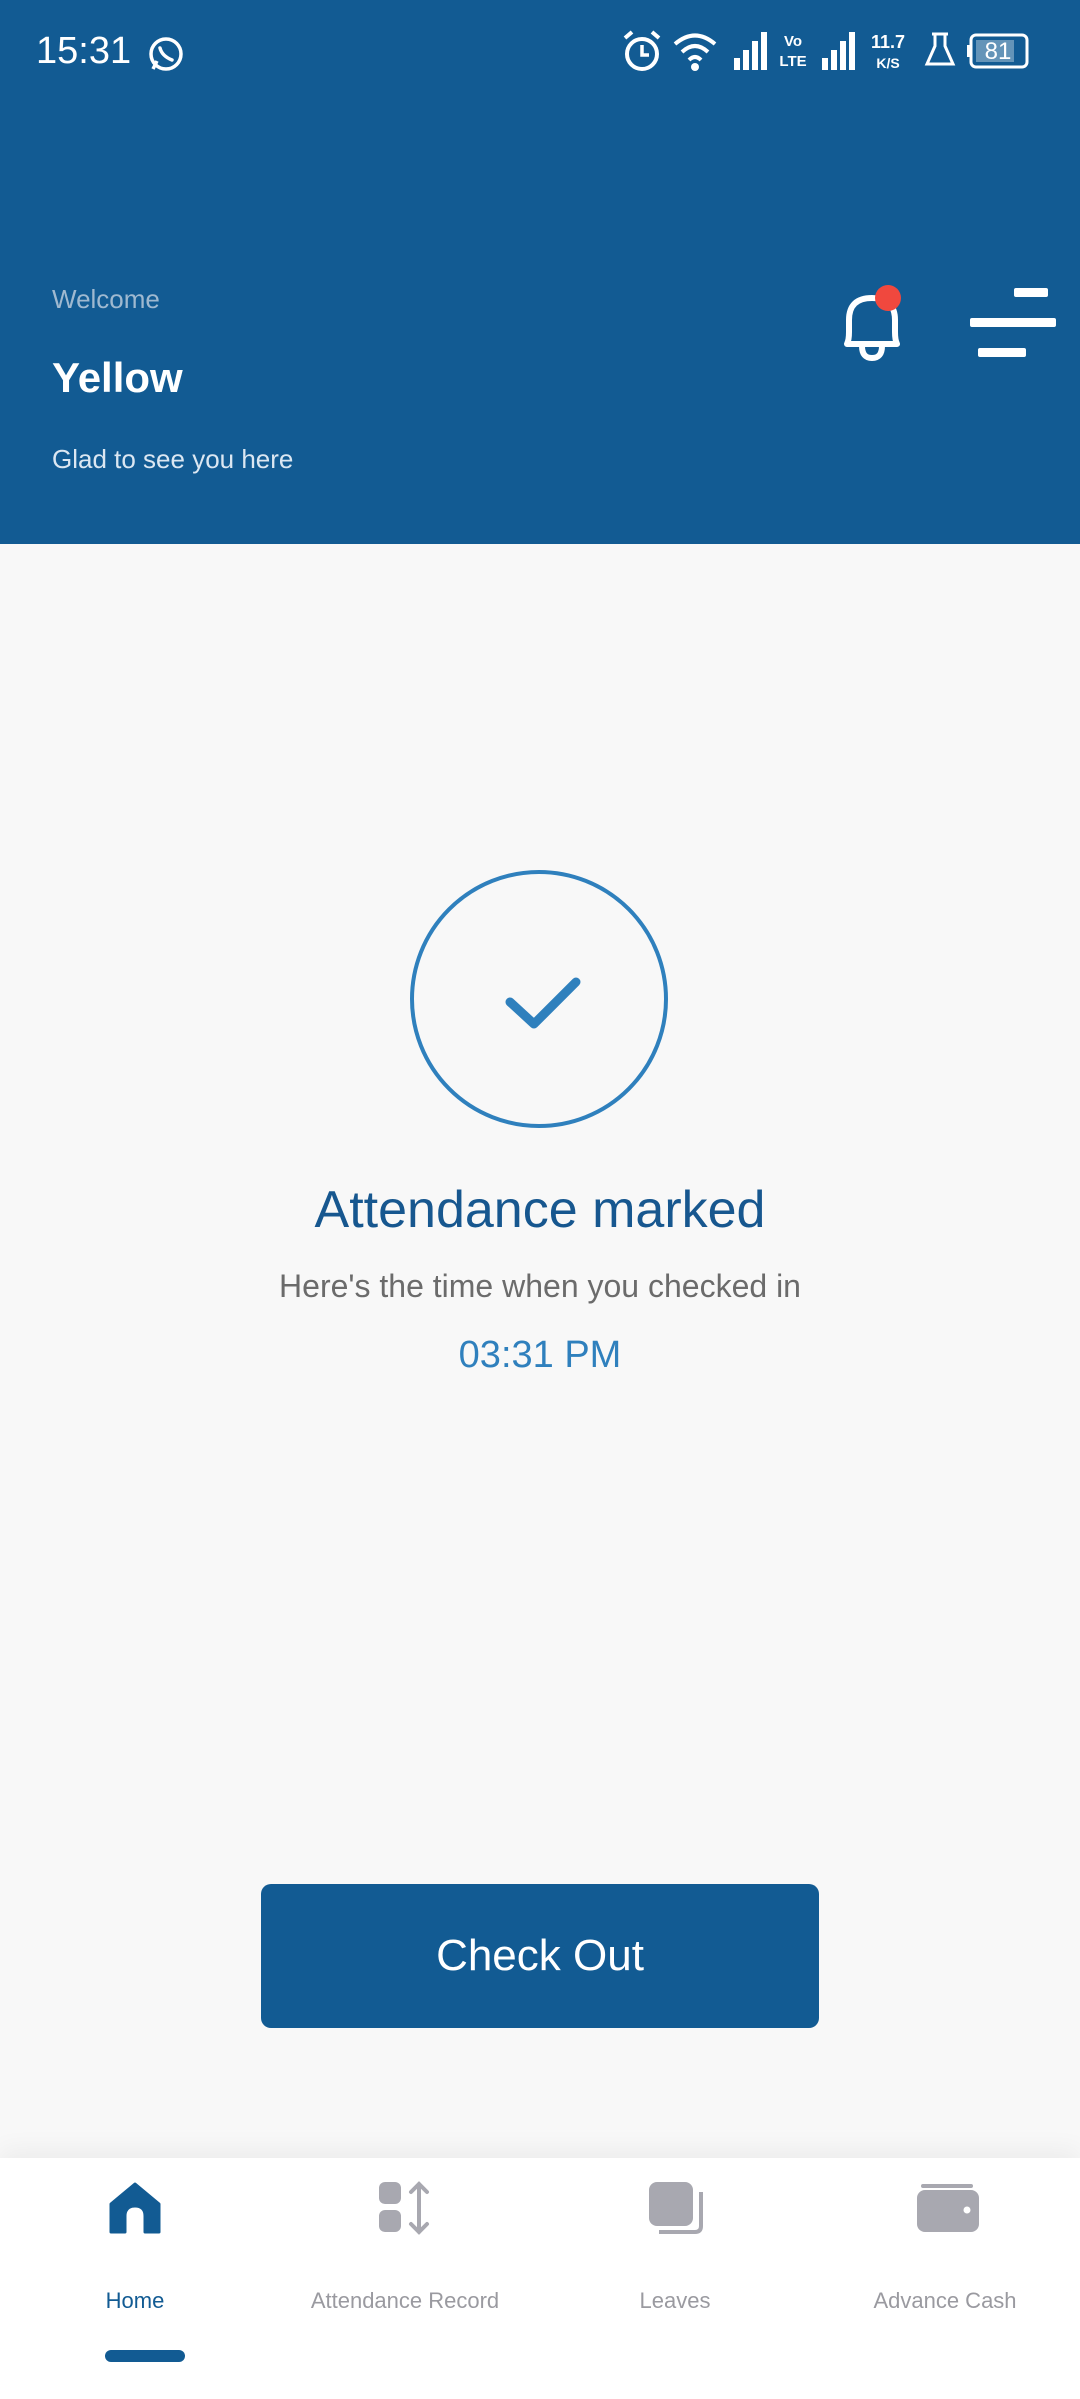  Describe the element at coordinates (750, 51) in the screenshot. I see `signal-icon` at that location.